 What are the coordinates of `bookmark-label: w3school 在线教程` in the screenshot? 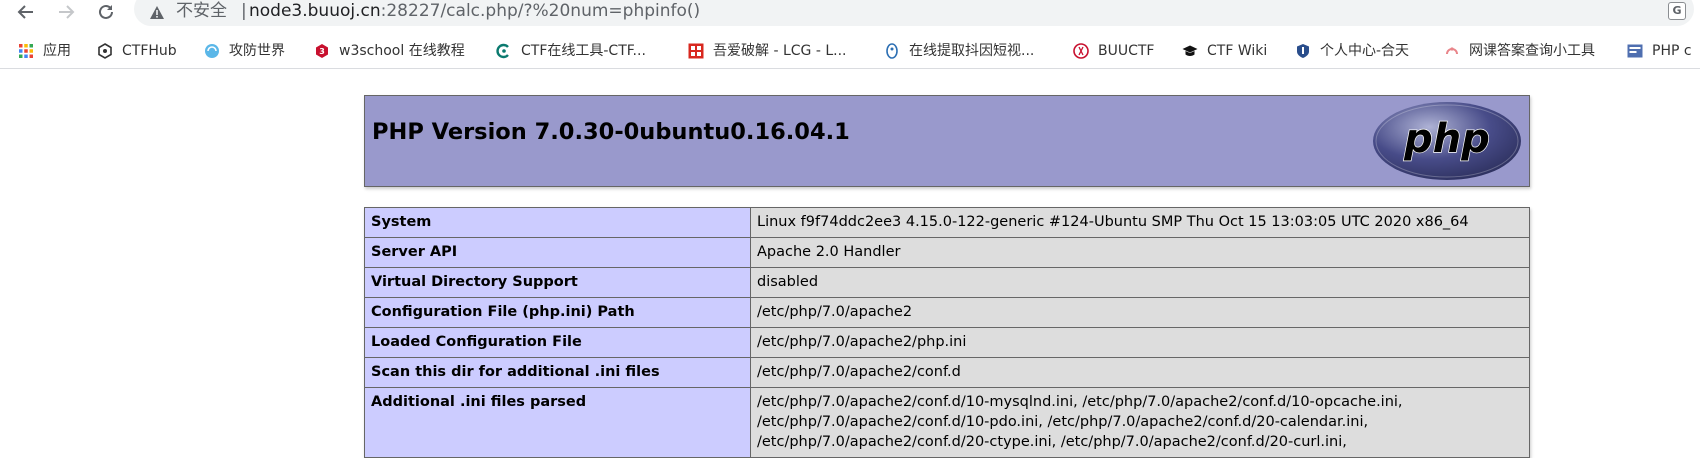 It's located at (402, 51).